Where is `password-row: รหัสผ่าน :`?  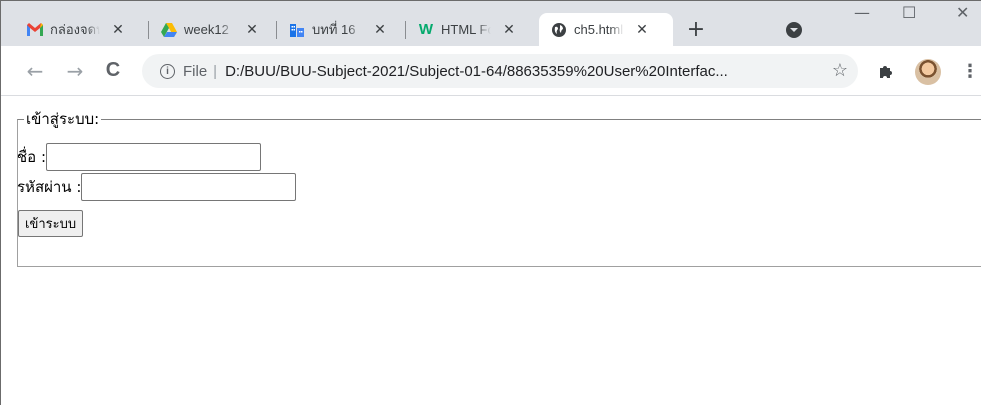
password-row: รหัสผ่าน : is located at coordinates (157, 187).